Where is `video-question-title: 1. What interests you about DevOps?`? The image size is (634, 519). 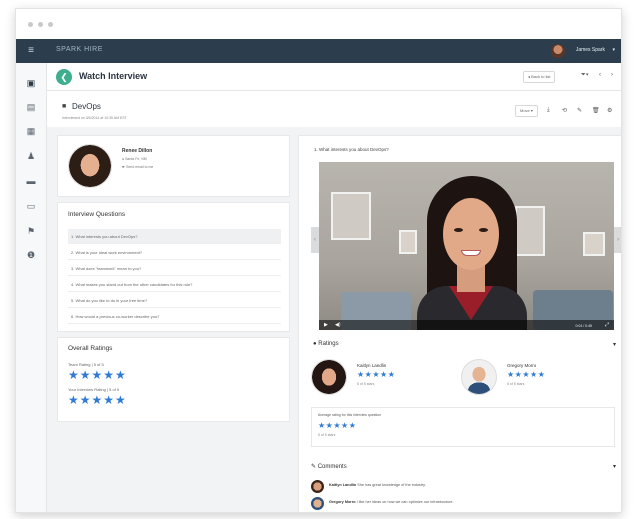
video-question-title: 1. What interests you about DevOps? is located at coordinates (351, 149).